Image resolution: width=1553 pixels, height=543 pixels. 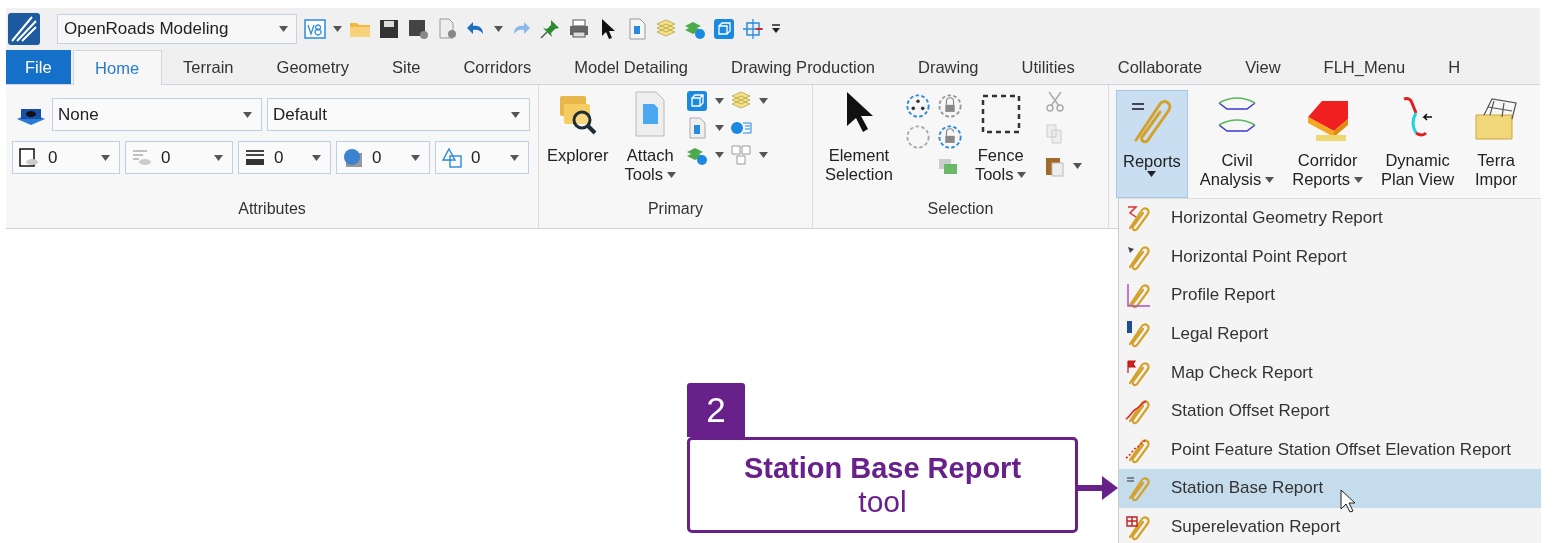 I want to click on ribbon-button: Attach Tools, so click(x=650, y=139).